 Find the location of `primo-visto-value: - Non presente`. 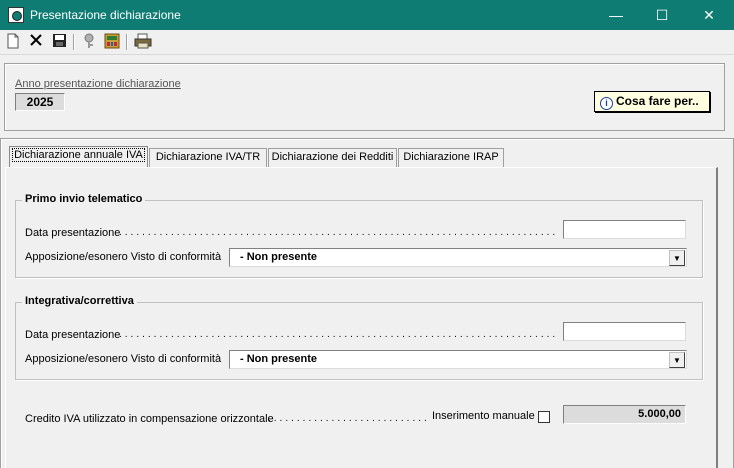

primo-visto-value: - Non presente is located at coordinates (279, 257).